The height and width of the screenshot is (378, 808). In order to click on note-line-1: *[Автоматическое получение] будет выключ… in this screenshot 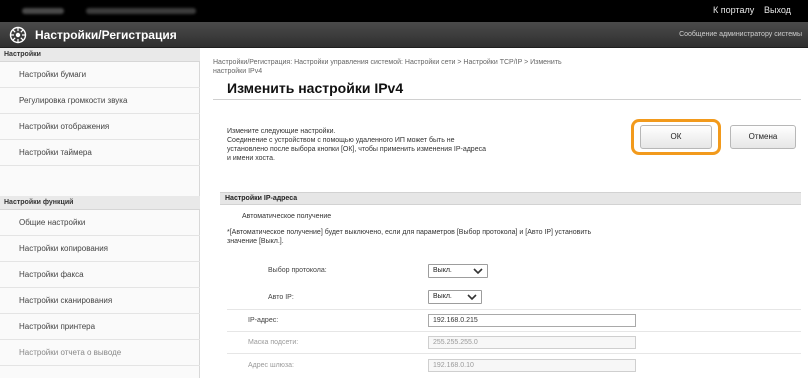, I will do `click(409, 232)`.